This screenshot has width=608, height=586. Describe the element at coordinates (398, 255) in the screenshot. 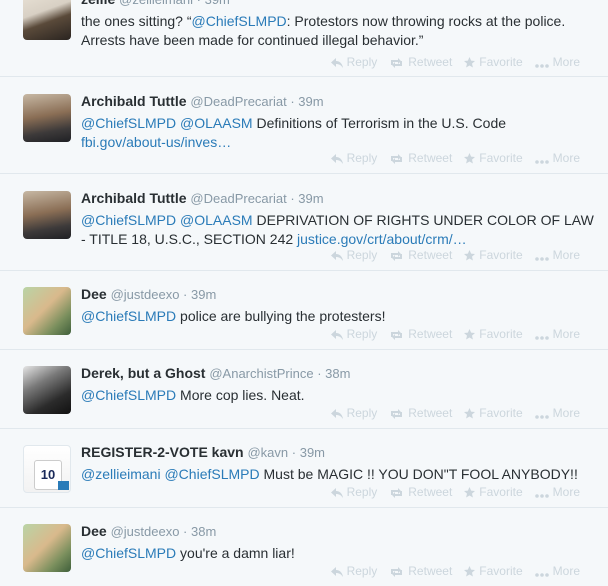

I see `retweet-icon` at that location.